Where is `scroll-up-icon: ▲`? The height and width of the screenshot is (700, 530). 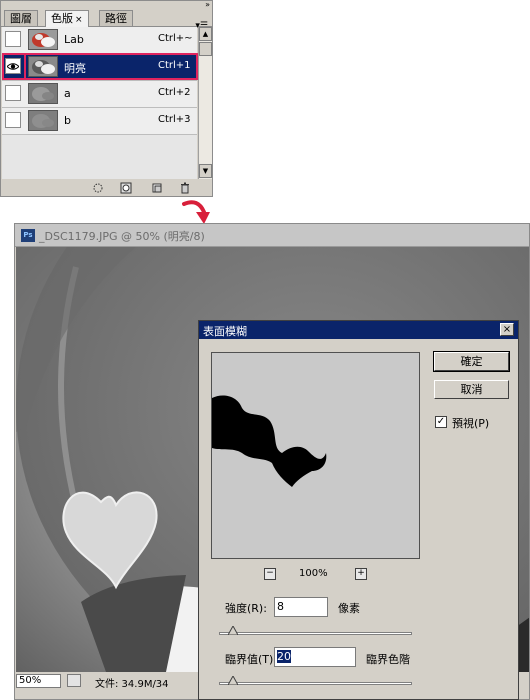
scroll-up-icon: ▲ is located at coordinates (205, 34).